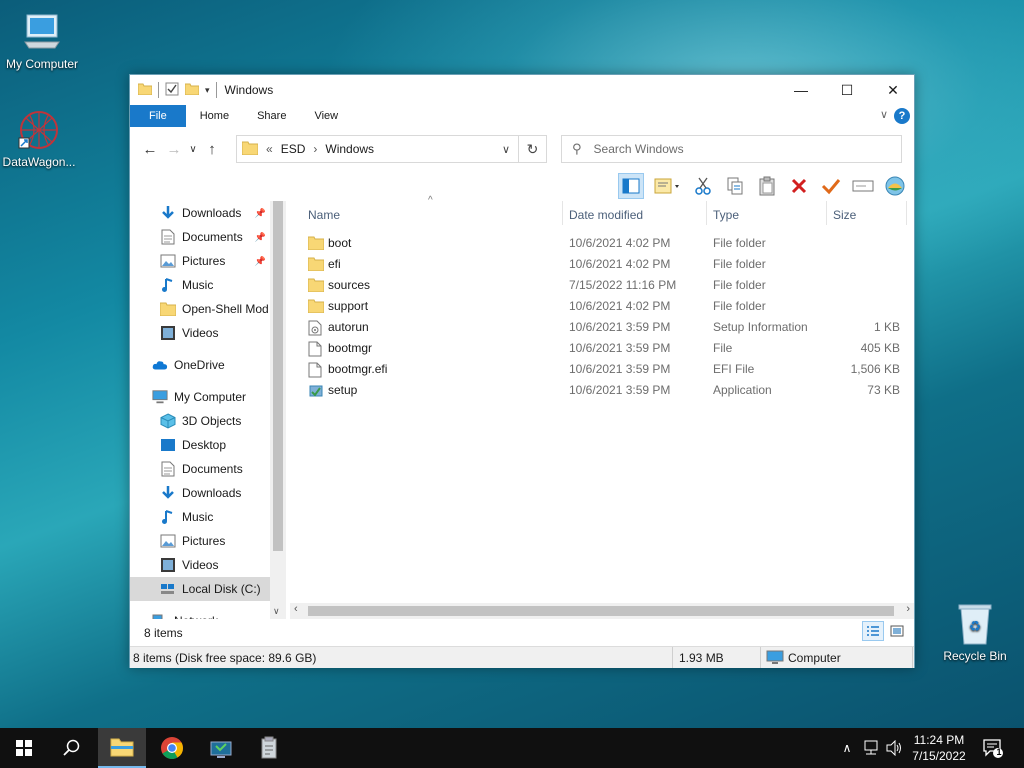 This screenshot has height=768, width=1024. Describe the element at coordinates (158, 116) in the screenshot. I see `tab-file: File` at that location.